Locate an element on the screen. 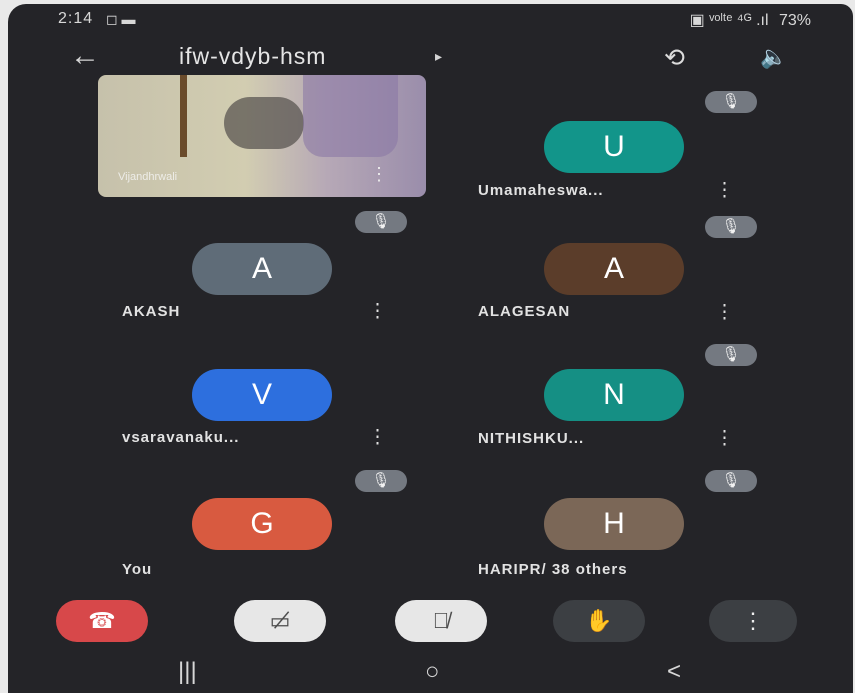 Image resolution: width=855 pixels, height=693 pixels. phone-hangup-icon: ☎ is located at coordinates (102, 620).